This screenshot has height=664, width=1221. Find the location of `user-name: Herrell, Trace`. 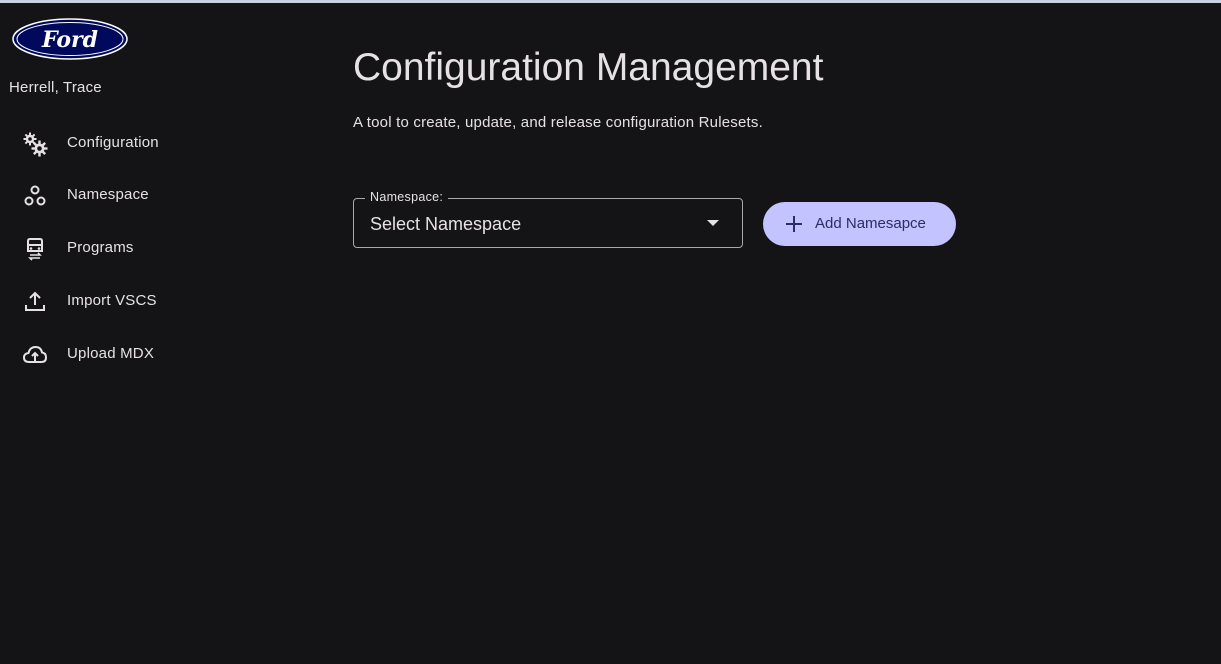

user-name: Herrell, Trace is located at coordinates (55, 87).